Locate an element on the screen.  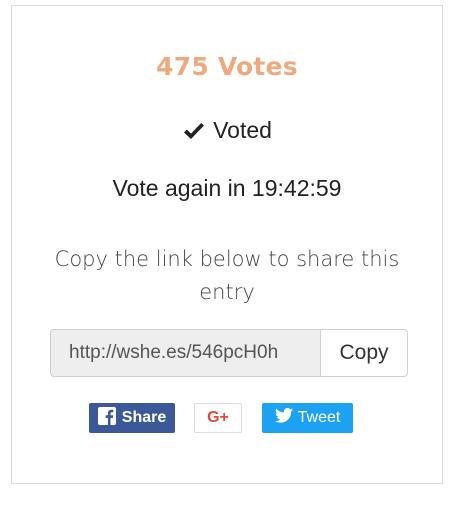
share-instruction: Copy the link below to share this entry is located at coordinates (227, 275).